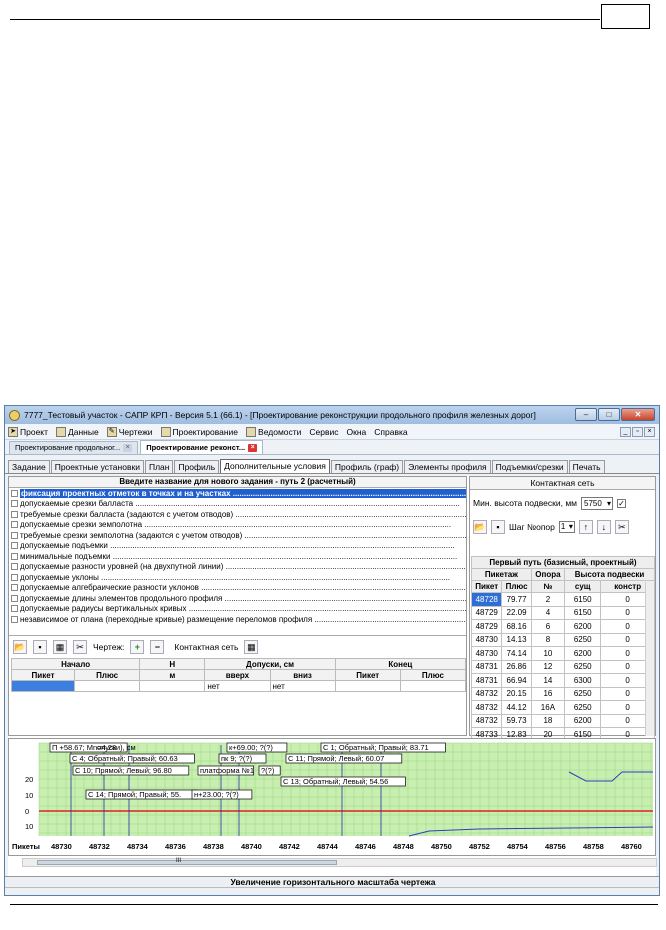 The image size is (666, 930). Describe the element at coordinates (157, 647) in the screenshot. I see `zoom-out-button: −` at that location.